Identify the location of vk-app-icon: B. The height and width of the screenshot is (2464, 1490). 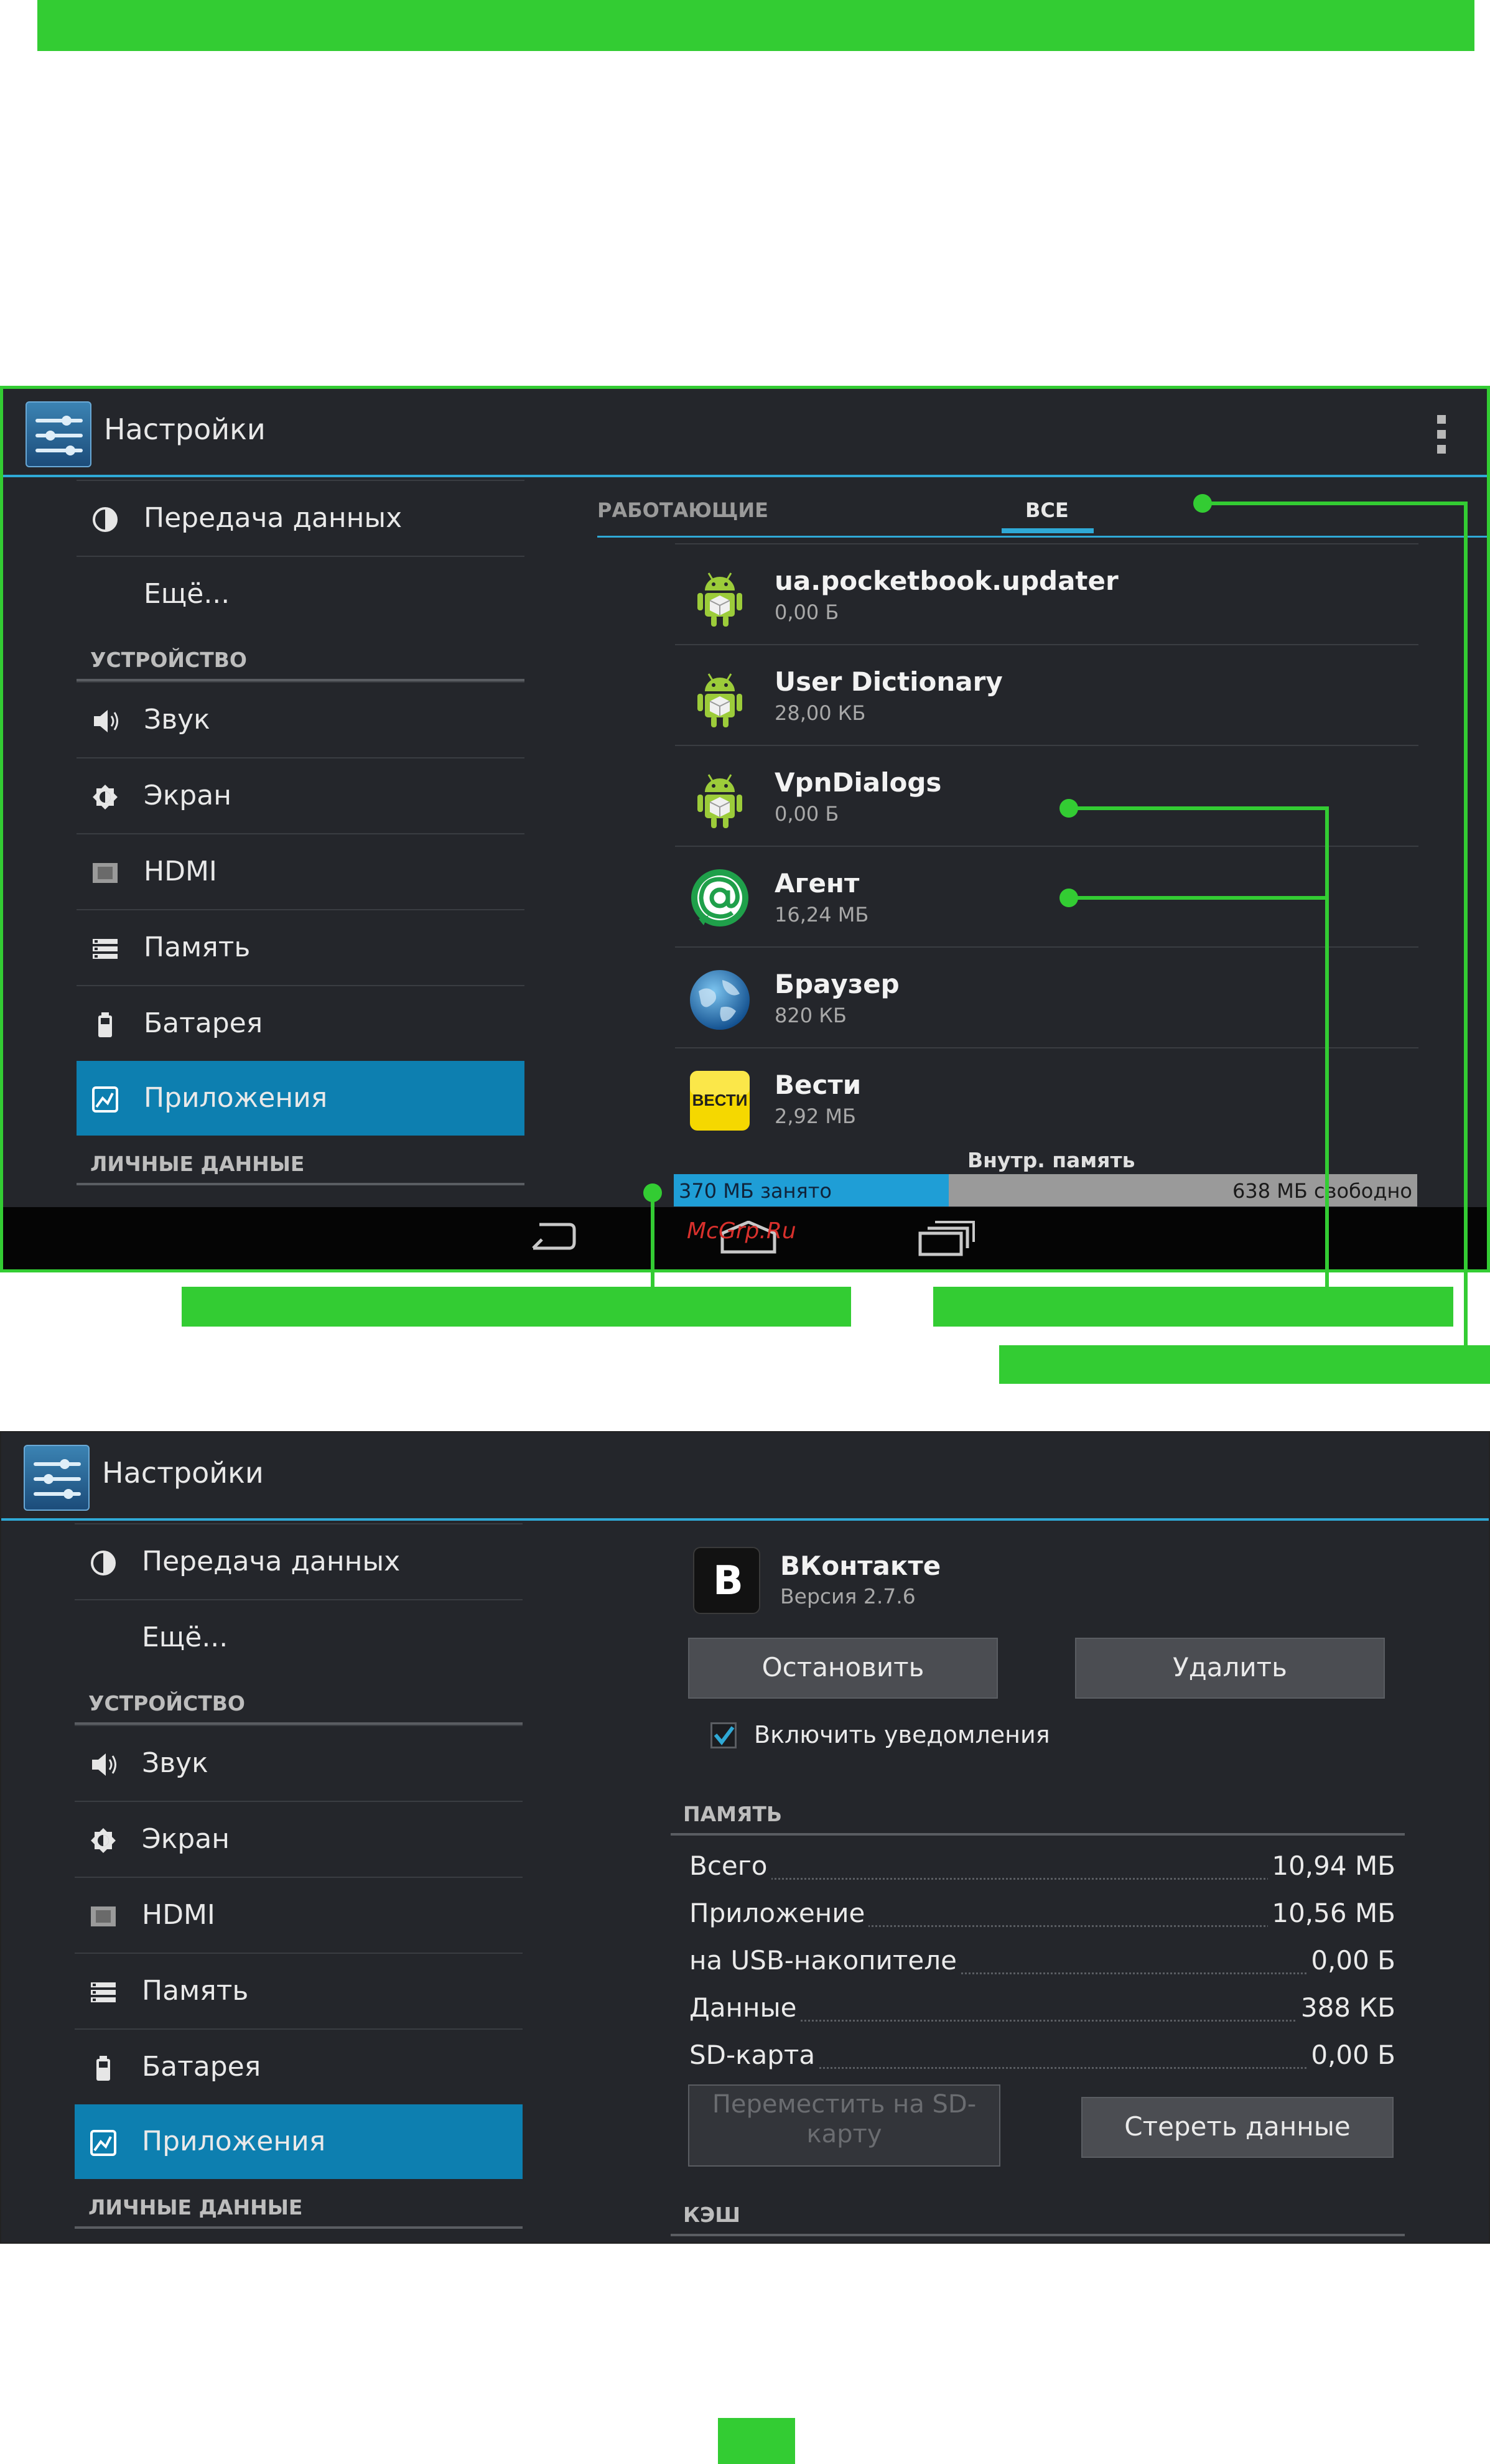
(726, 1580).